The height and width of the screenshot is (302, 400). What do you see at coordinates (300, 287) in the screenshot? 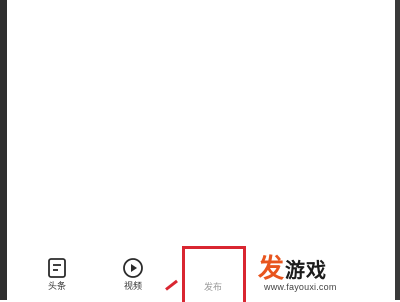
I see `watermark-url: www.fayouxi.com` at bounding box center [300, 287].